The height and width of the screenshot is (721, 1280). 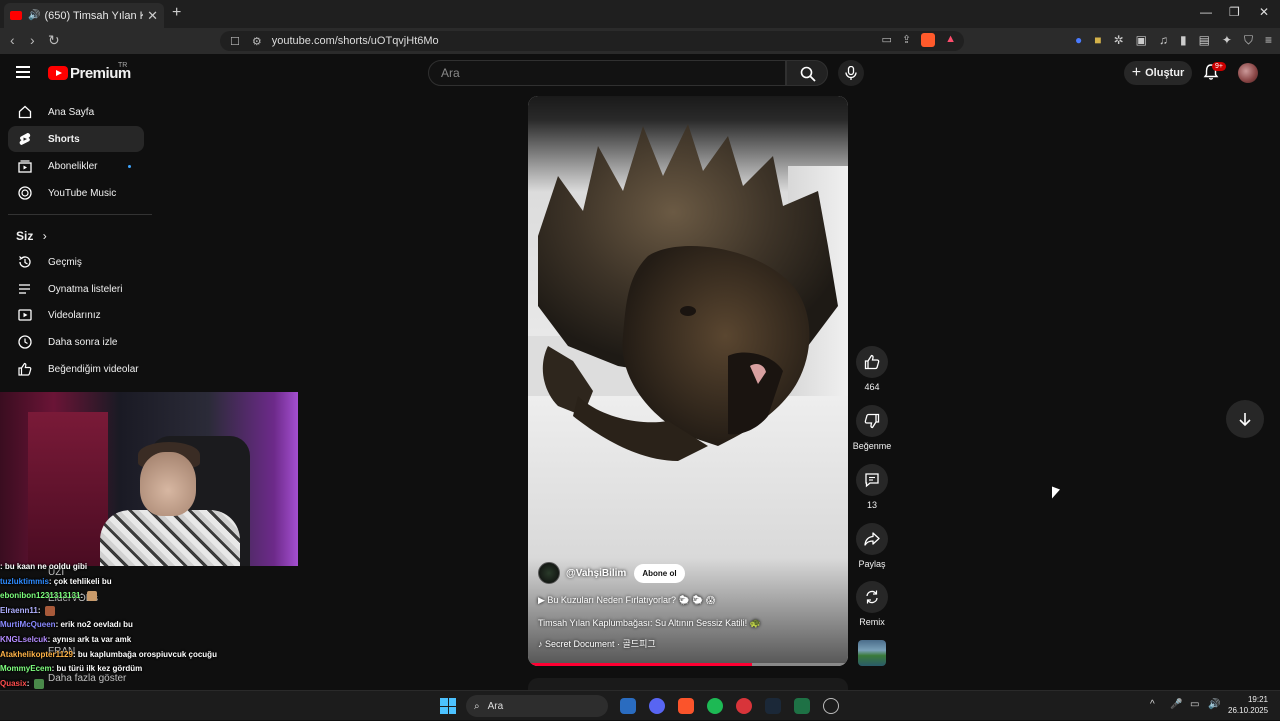 I want to click on back-icon: ‹, so click(x=12, y=40).